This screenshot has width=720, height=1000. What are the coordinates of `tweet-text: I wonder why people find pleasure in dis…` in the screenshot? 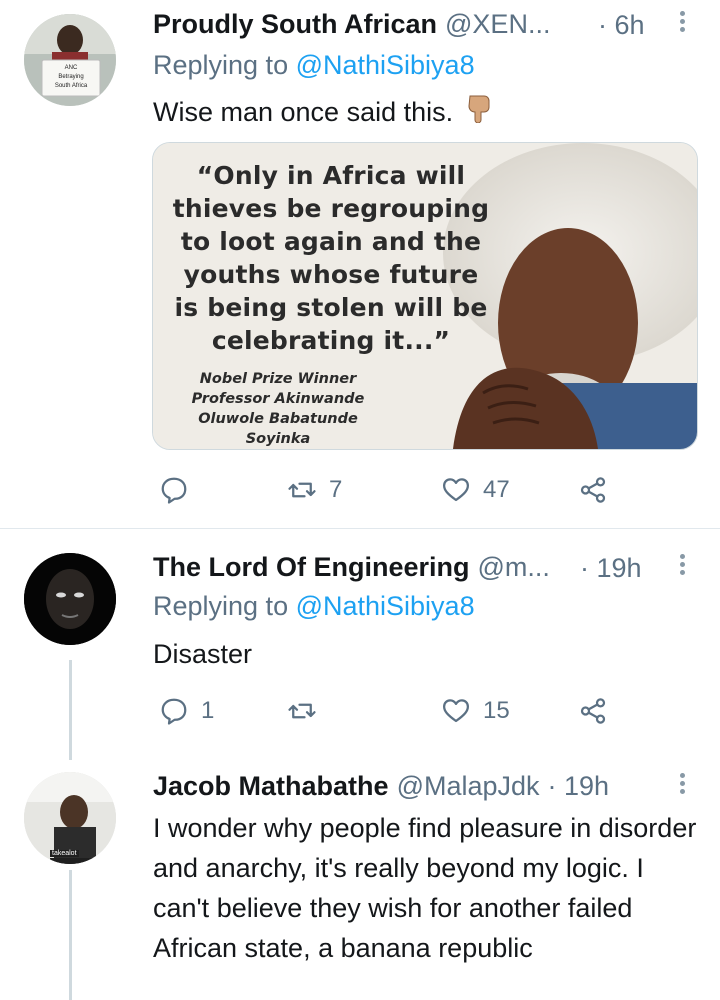 It's located at (425, 888).